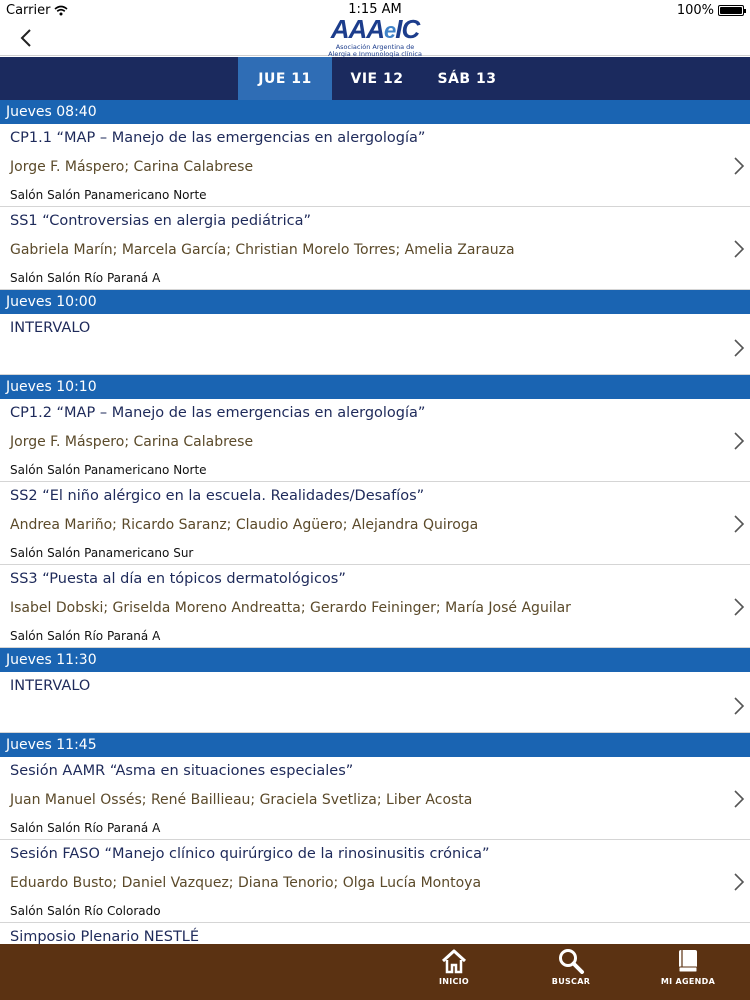 The width and height of the screenshot is (750, 1000). Describe the element at coordinates (102, 553) in the screenshot. I see `session-room: Salón Salón Panamericano Sur` at that location.